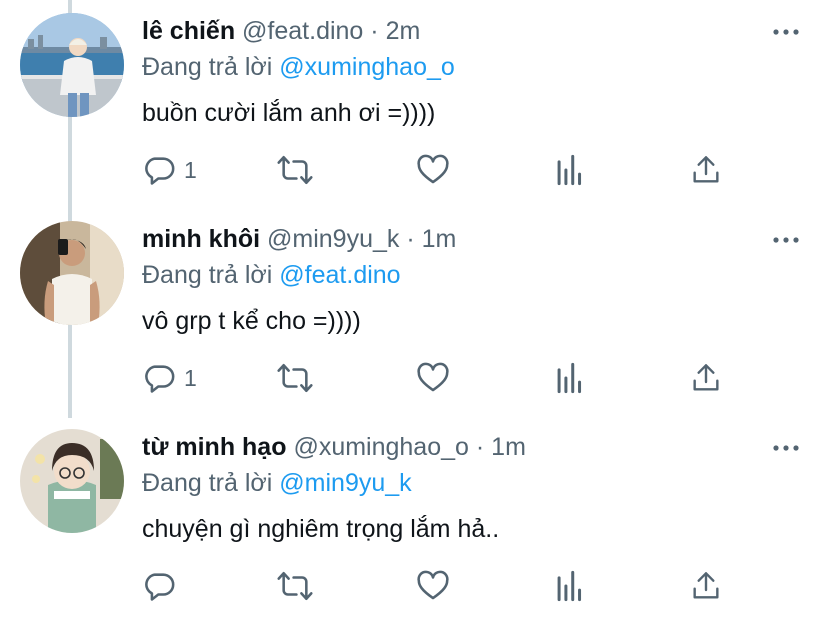 This screenshot has width=828, height=624. Describe the element at coordinates (188, 31) in the screenshot. I see `display-name: lê chiến` at that location.